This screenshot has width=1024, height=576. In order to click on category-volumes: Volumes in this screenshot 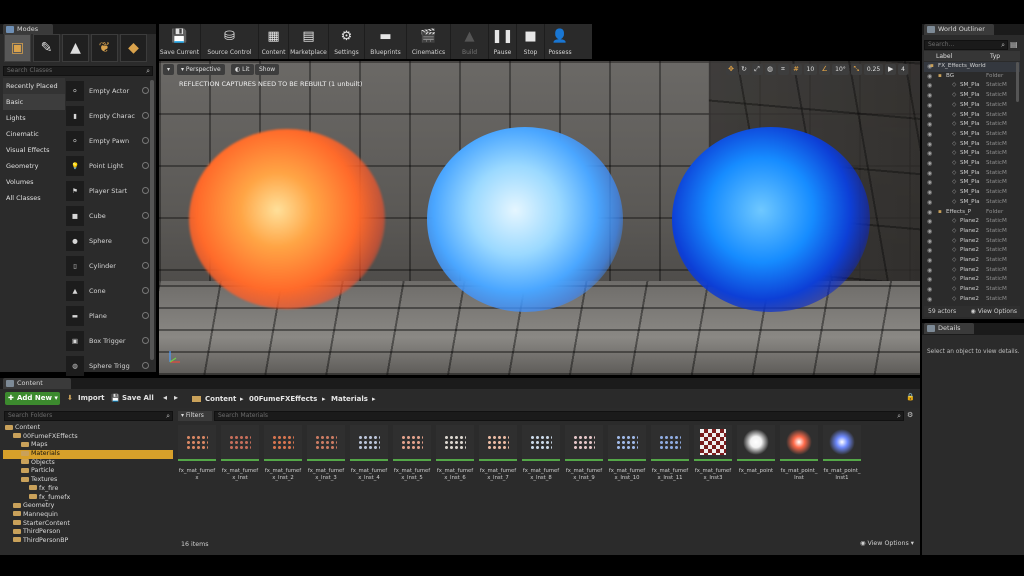, I will do `click(34, 182)`.